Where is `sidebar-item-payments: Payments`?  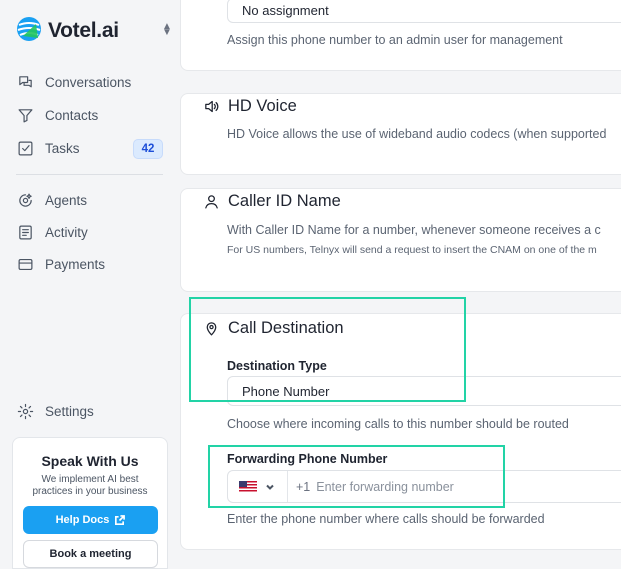 sidebar-item-payments: Payments is located at coordinates (60, 264).